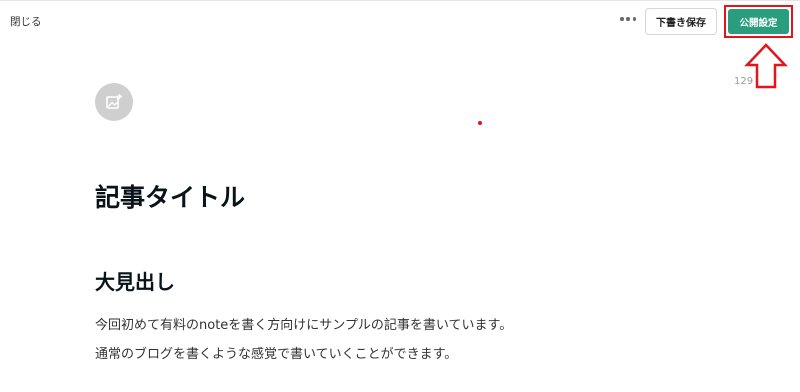  Describe the element at coordinates (480, 123) in the screenshot. I see `cursor-marker` at that location.